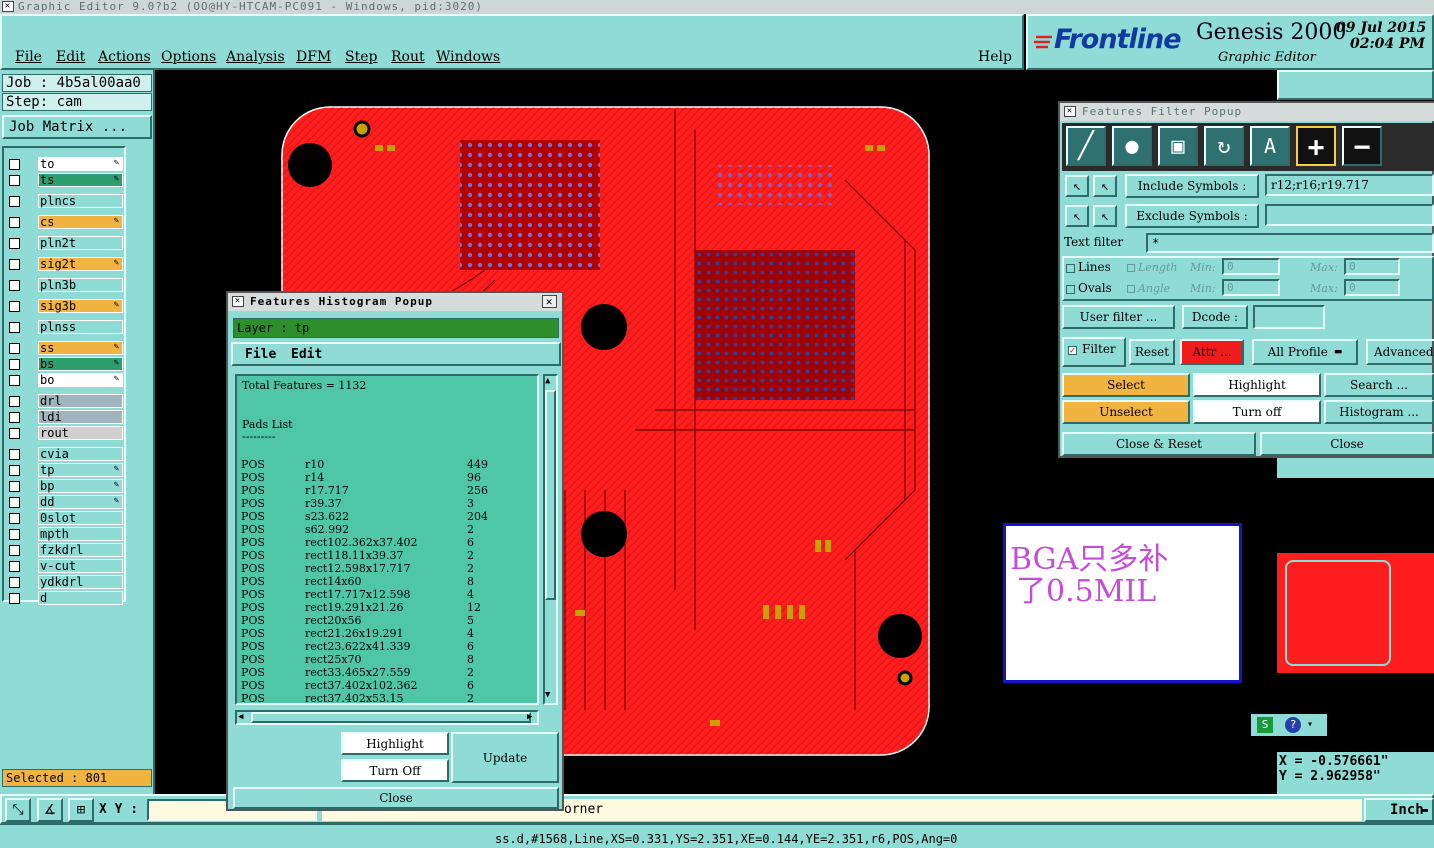  Describe the element at coordinates (1362, 146) in the screenshot. I see `negative-polarity-icon: −` at that location.